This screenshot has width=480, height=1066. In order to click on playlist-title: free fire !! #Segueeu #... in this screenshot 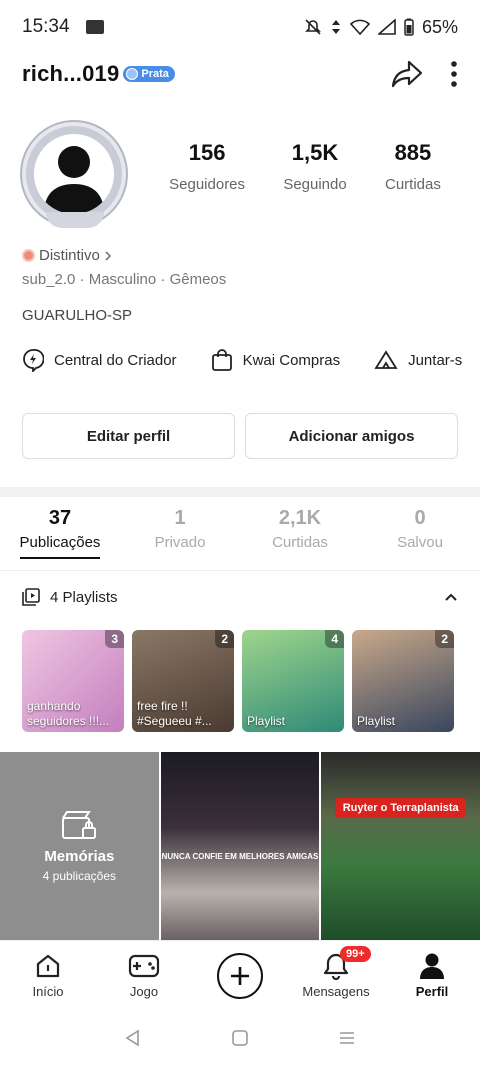, I will do `click(174, 713)`.